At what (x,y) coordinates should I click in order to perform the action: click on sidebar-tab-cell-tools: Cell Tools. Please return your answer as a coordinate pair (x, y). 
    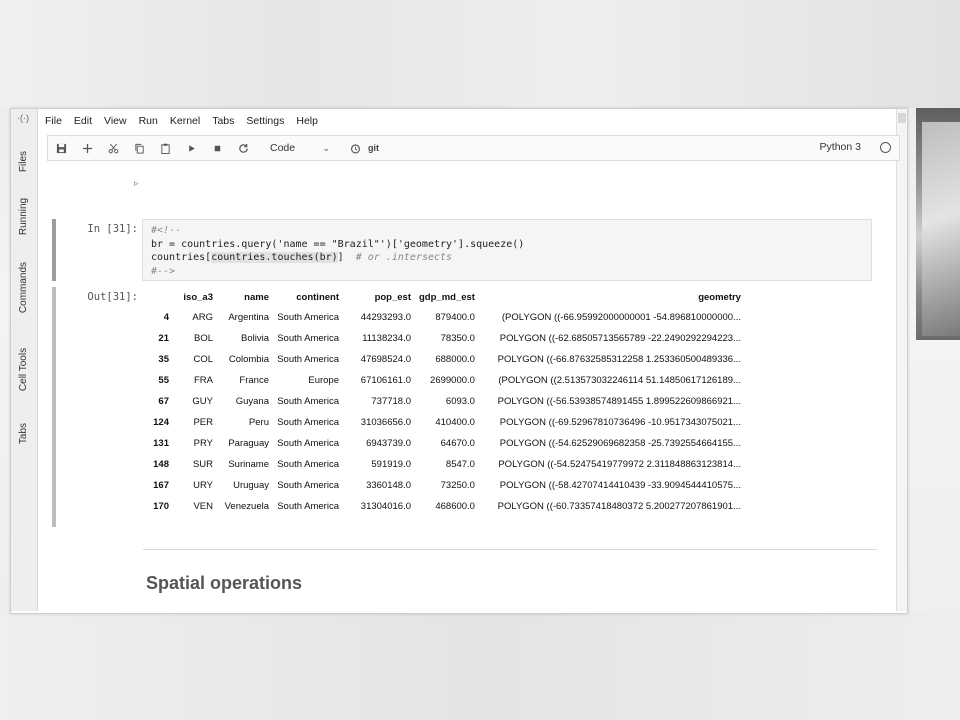
    Looking at the image, I should click on (24, 369).